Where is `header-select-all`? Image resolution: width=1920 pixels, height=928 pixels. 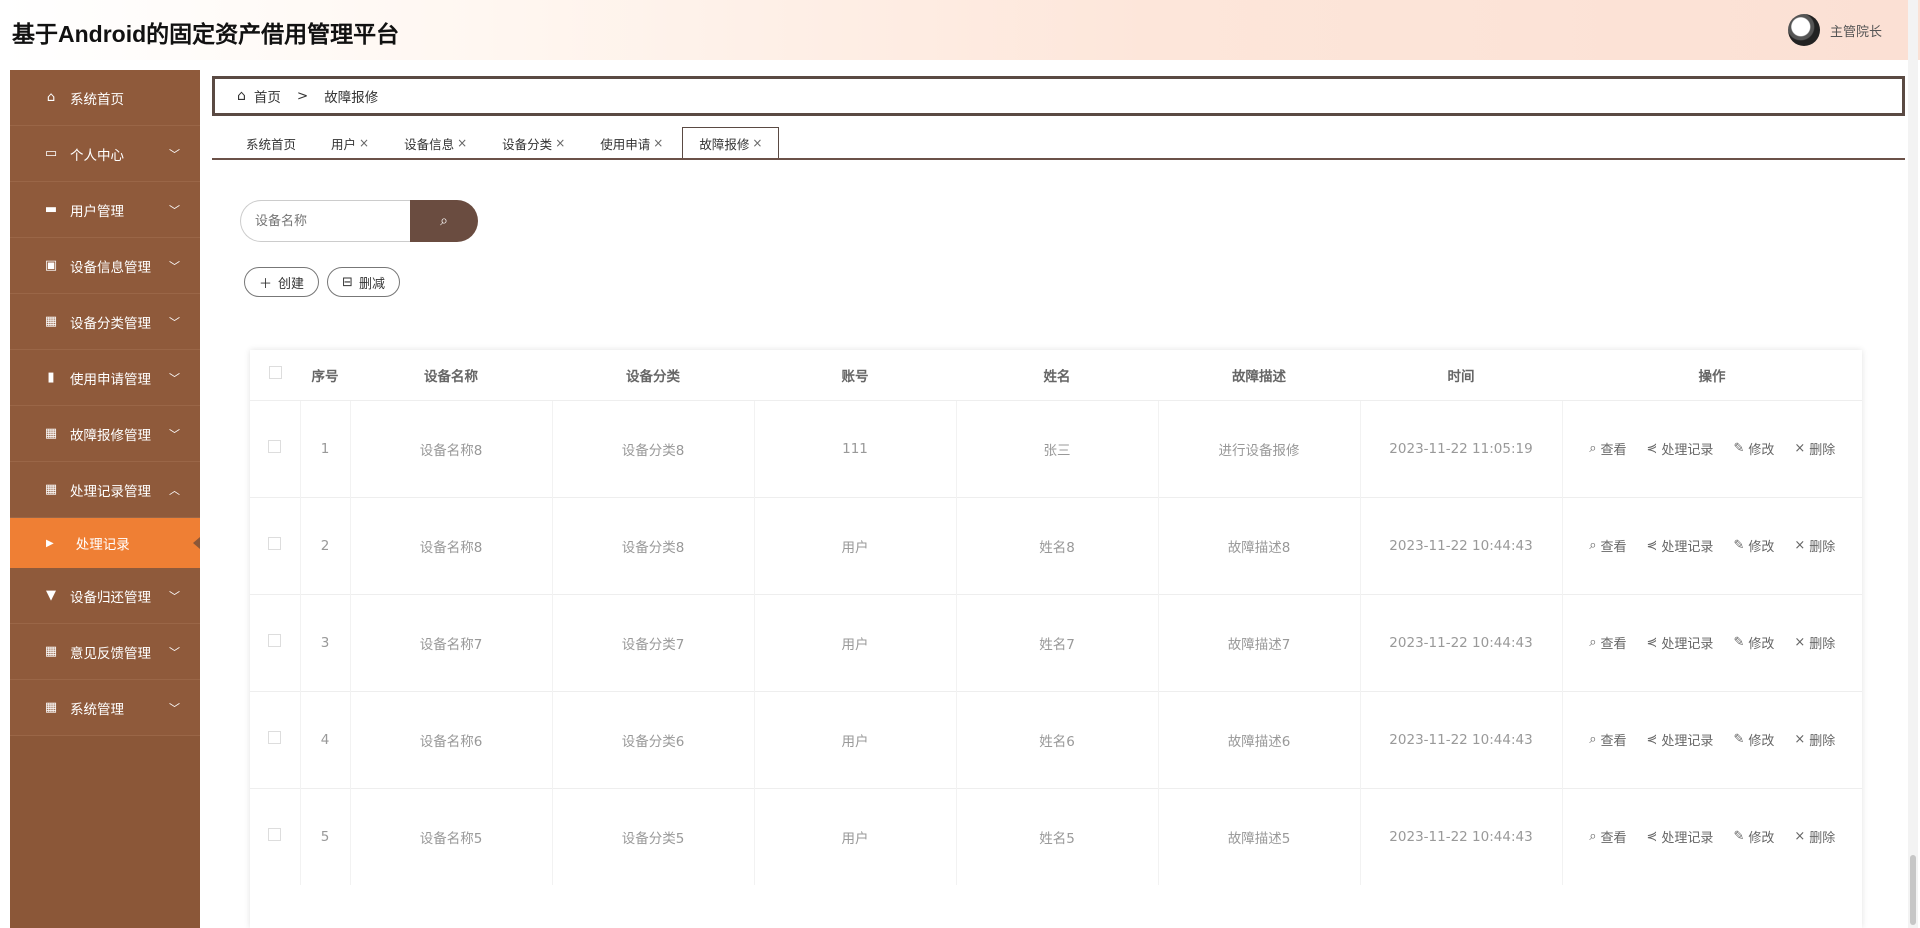 header-select-all is located at coordinates (275, 375).